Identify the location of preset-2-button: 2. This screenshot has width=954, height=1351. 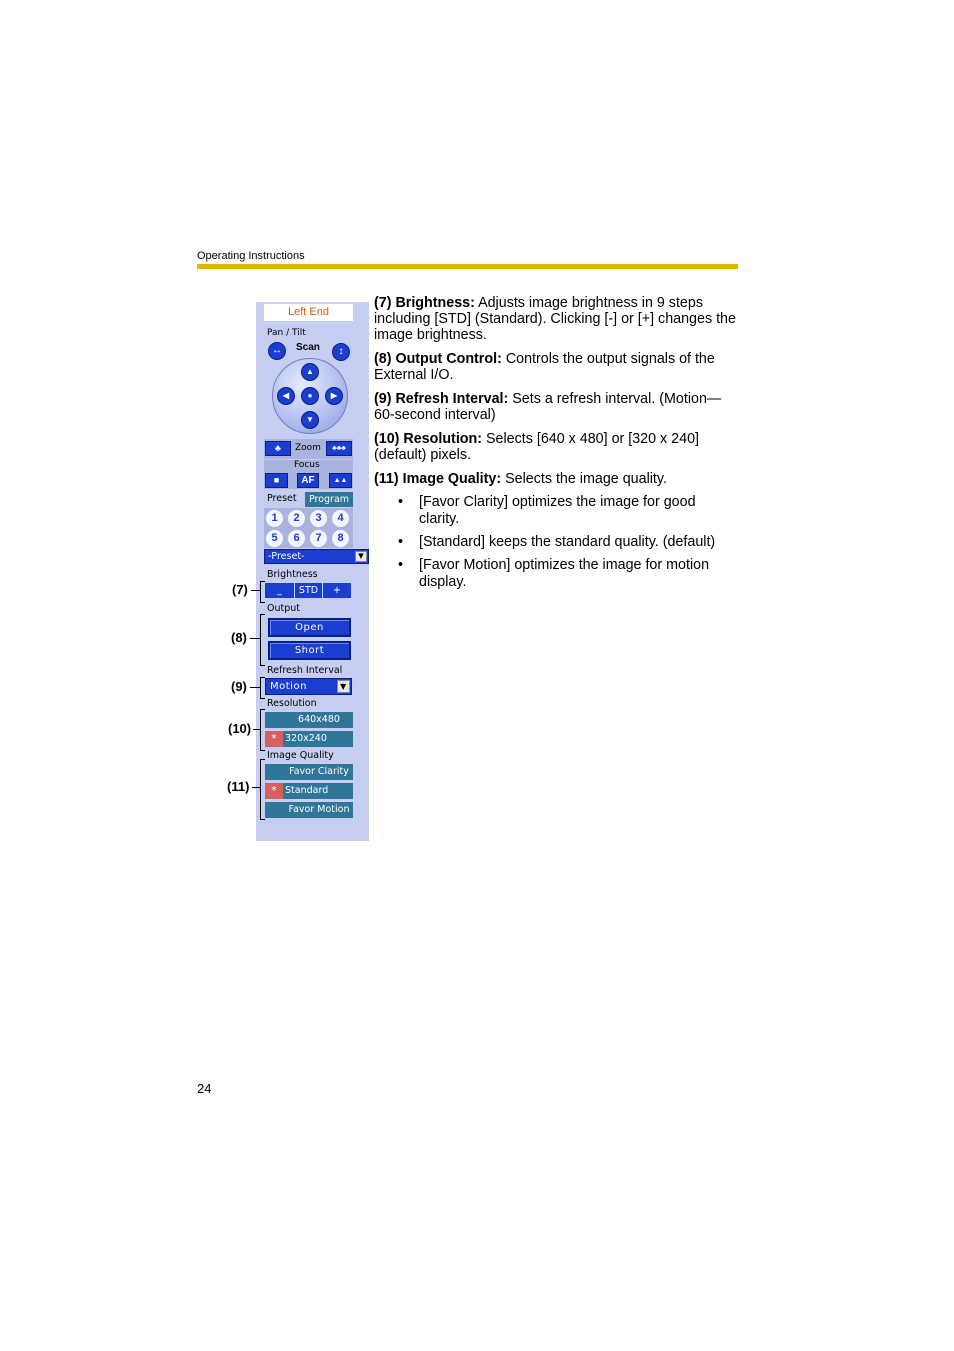
(296, 518).